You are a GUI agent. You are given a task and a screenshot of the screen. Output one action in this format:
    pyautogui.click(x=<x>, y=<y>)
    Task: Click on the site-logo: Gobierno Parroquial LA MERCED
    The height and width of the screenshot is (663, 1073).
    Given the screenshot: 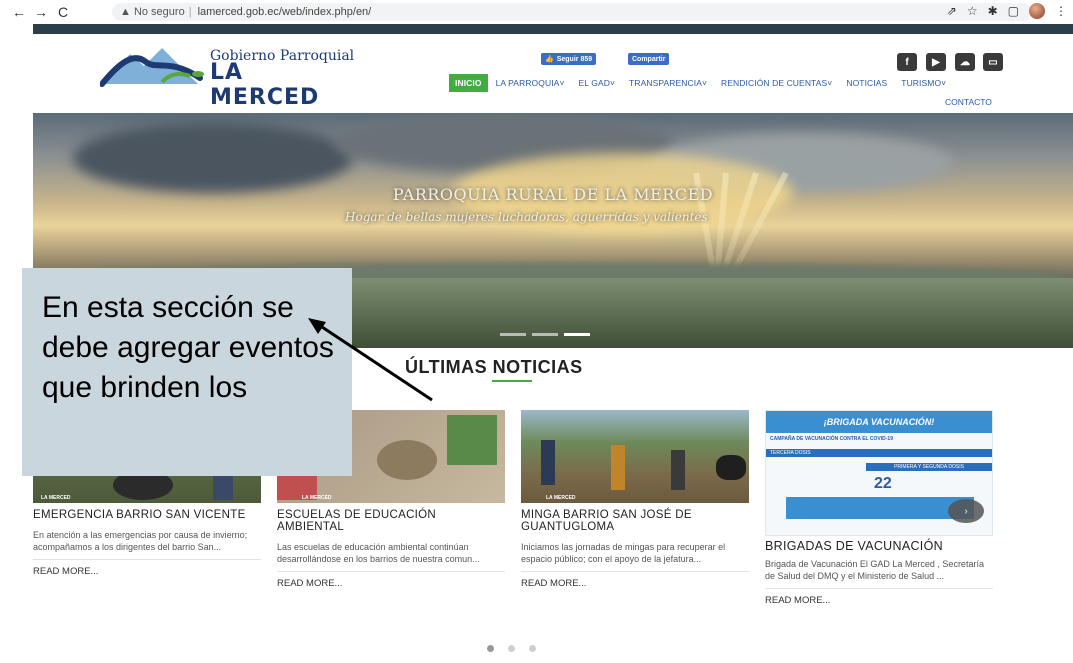 What is the action you would take?
    pyautogui.click(x=229, y=75)
    